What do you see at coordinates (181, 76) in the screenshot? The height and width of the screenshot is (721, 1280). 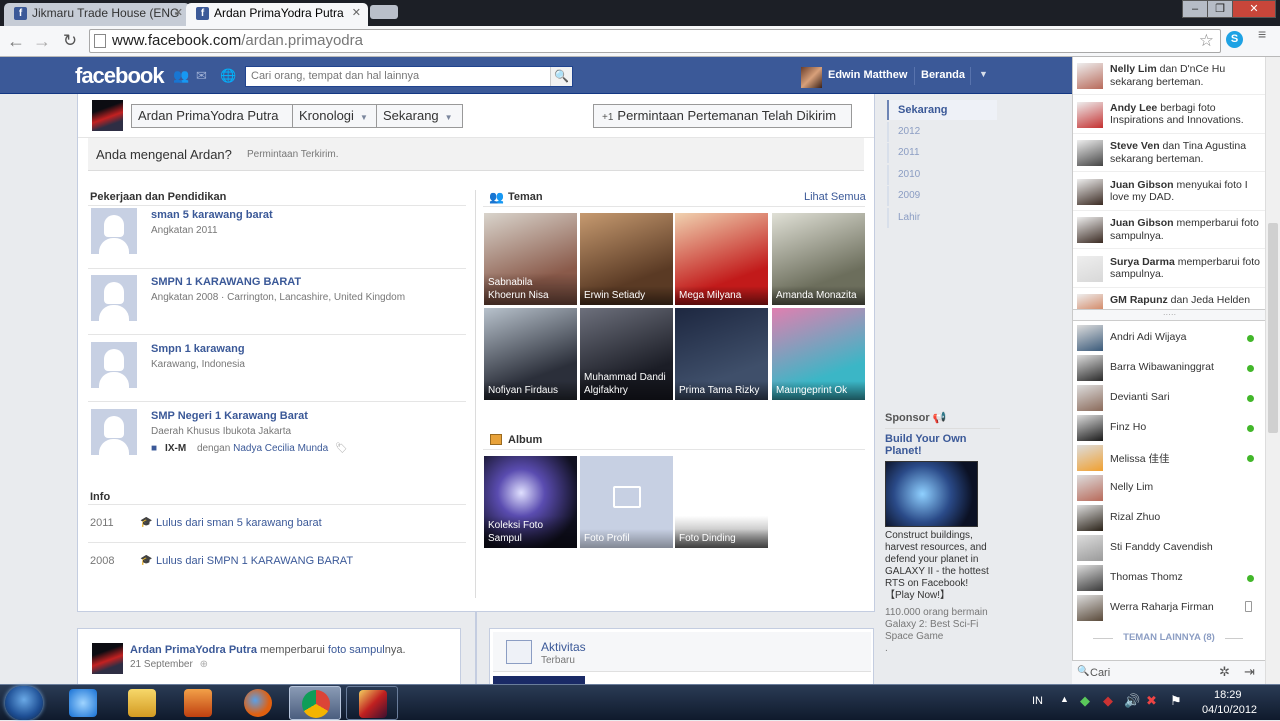 I see `friend-requests-icon: 👥` at bounding box center [181, 76].